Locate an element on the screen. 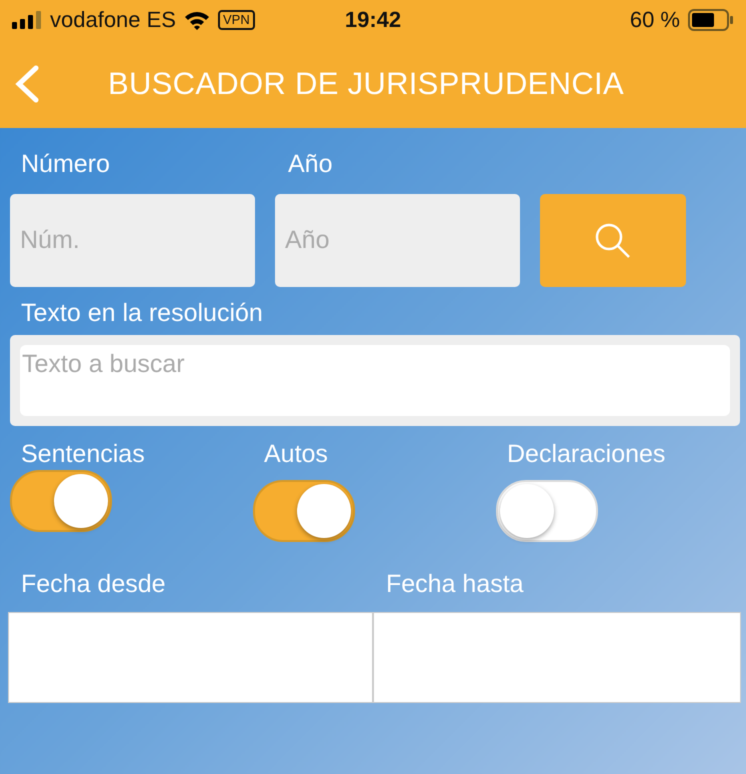 This screenshot has width=746, height=774. battery-percent: 60 % is located at coordinates (655, 20).